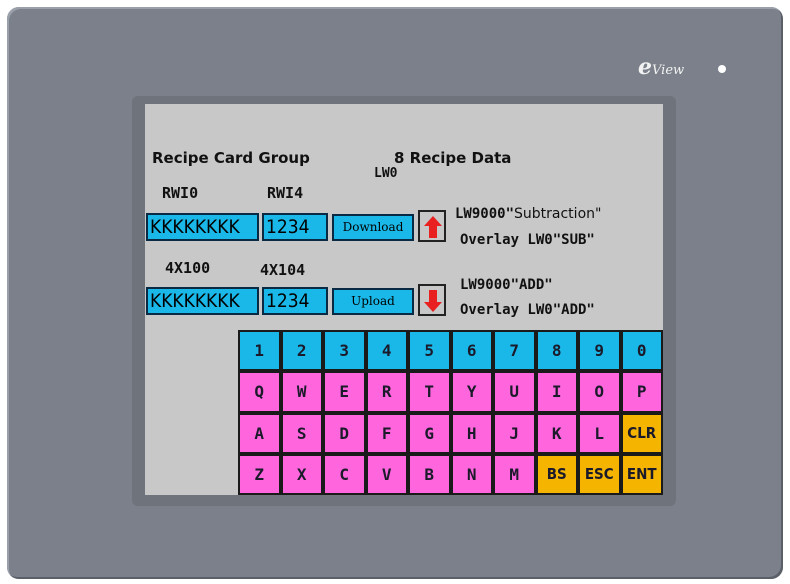  I want to click on key-a: A, so click(259, 433).